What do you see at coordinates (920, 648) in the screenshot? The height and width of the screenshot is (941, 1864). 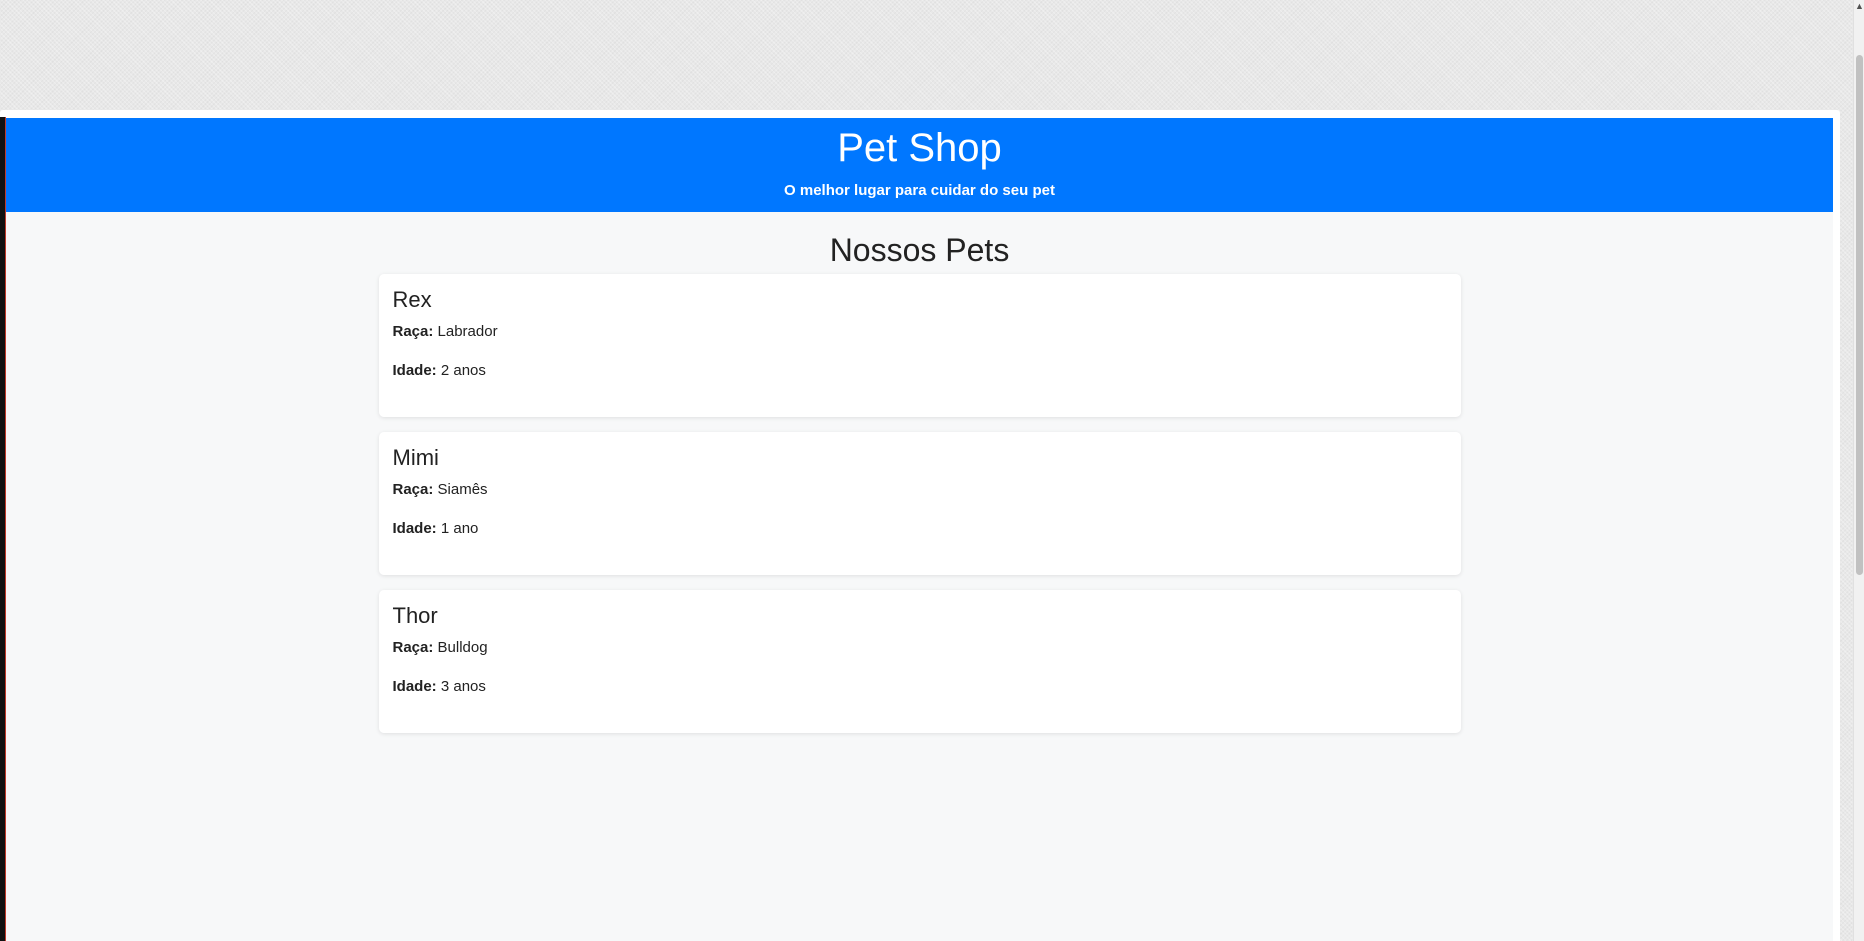 I see `pet-breed: Raça: Bulldog` at bounding box center [920, 648].